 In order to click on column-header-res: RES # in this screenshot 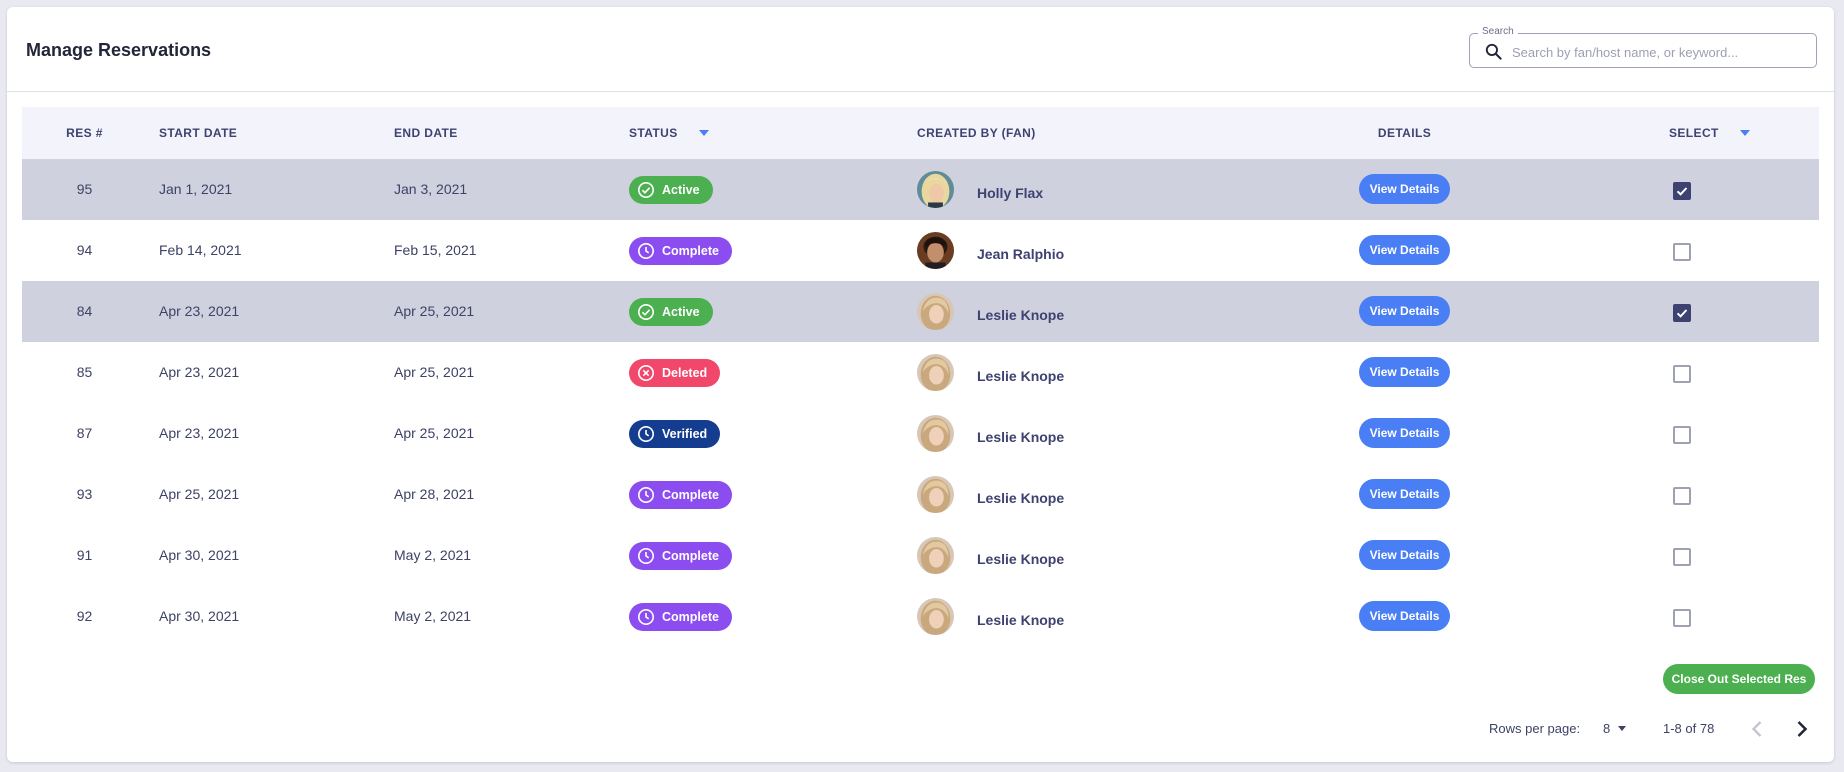, I will do `click(84, 133)`.